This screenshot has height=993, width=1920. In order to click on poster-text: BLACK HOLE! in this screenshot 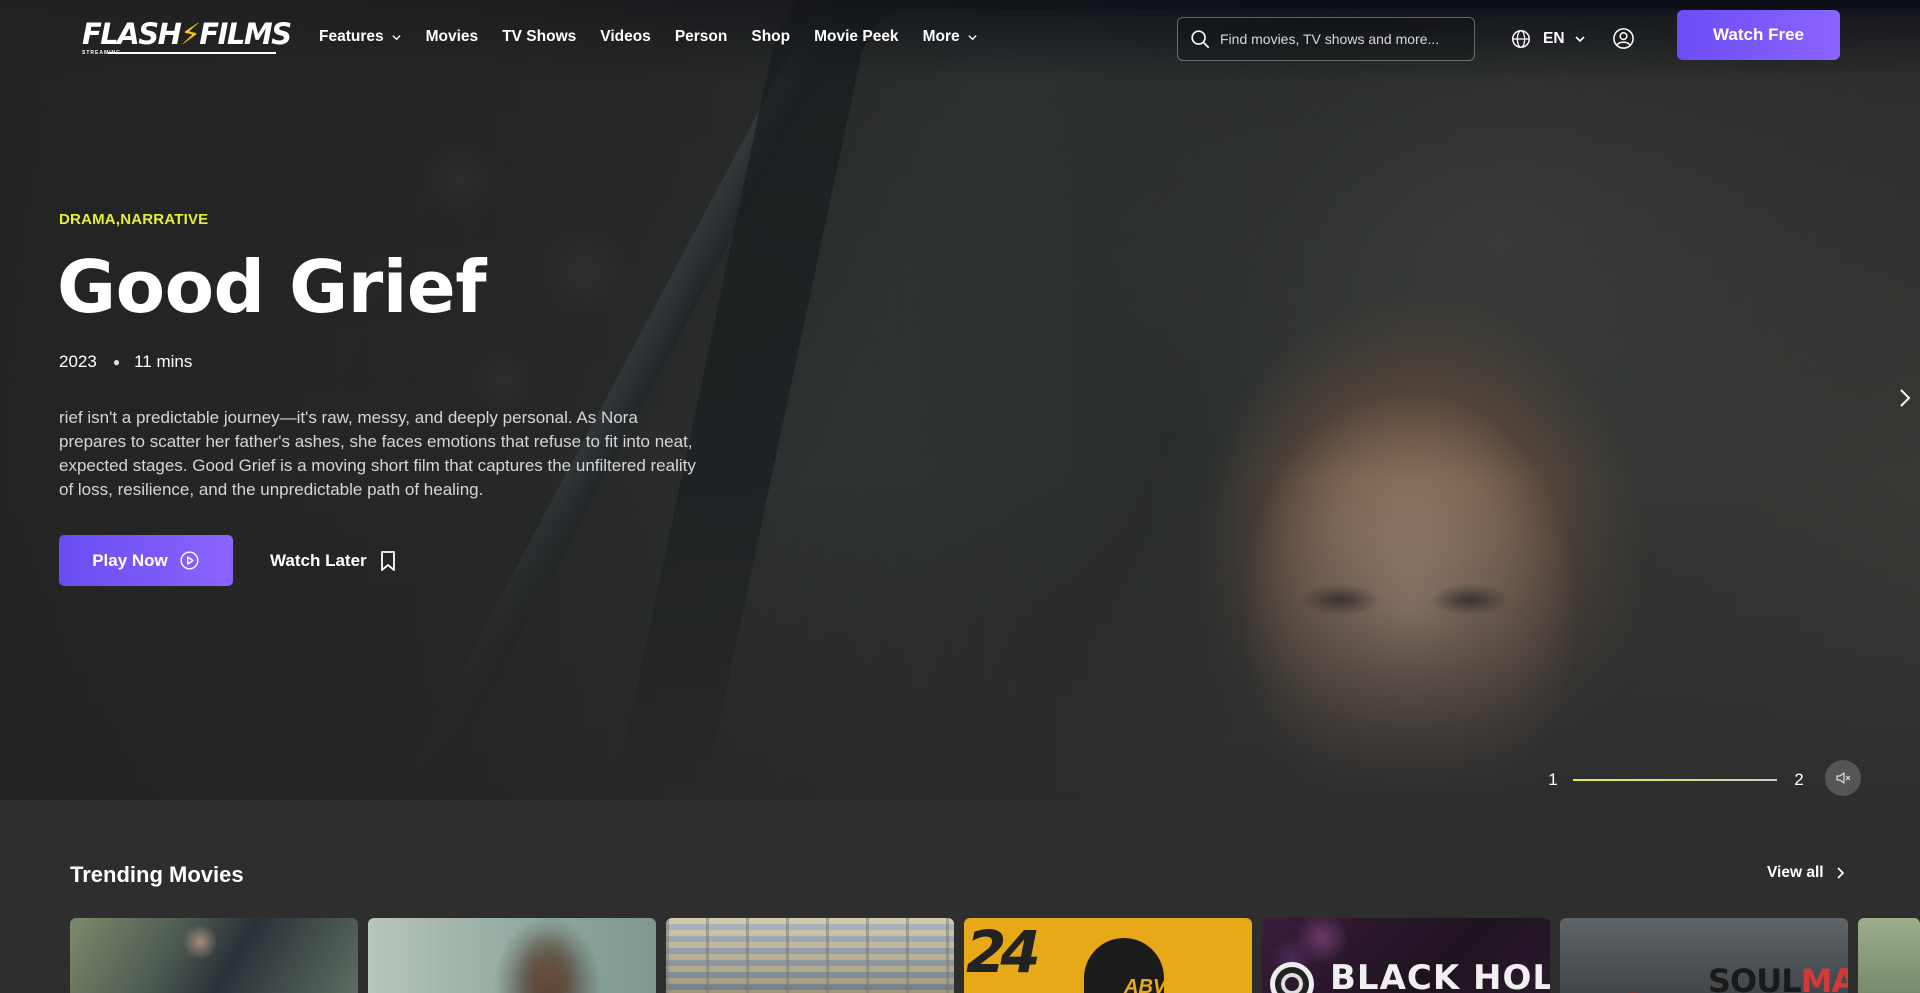, I will do `click(1440, 975)`.